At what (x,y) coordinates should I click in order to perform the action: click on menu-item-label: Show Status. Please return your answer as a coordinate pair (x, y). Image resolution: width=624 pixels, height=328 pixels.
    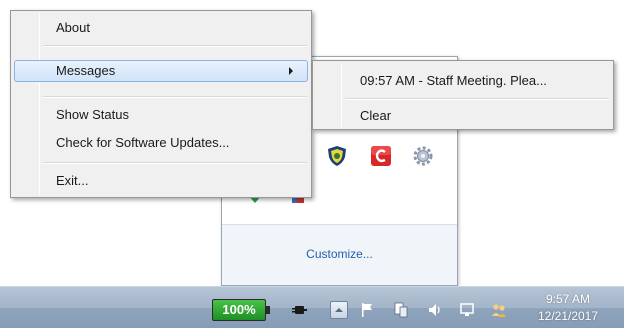
    Looking at the image, I should click on (92, 114).